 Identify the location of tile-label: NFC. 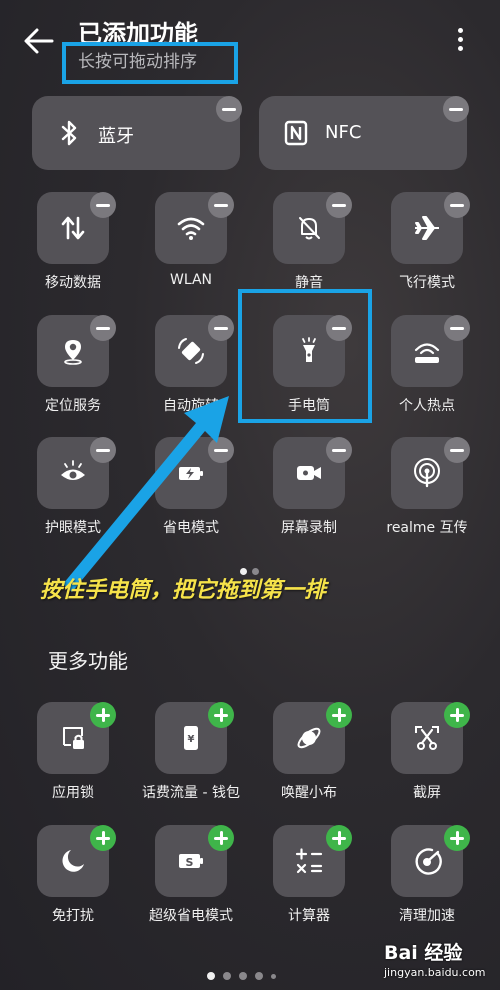
(343, 132).